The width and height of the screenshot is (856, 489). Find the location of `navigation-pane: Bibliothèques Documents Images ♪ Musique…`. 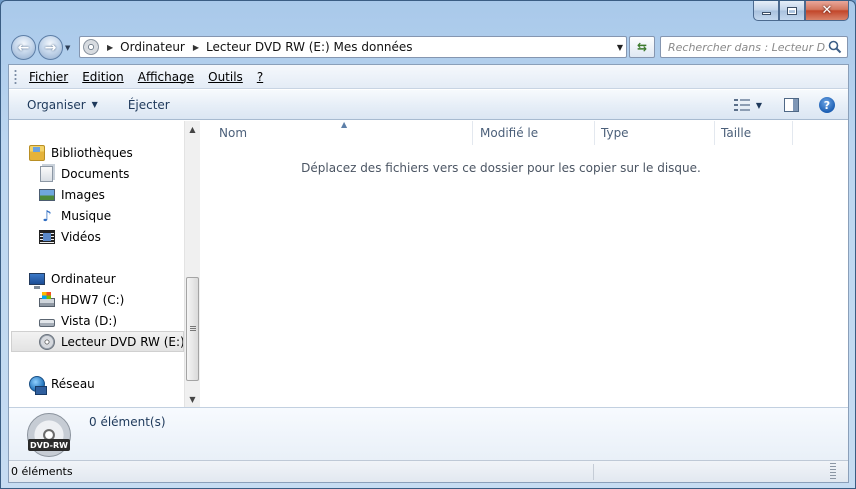

navigation-pane: Bibliothèques Documents Images ♪ Musique… is located at coordinates (104, 264).